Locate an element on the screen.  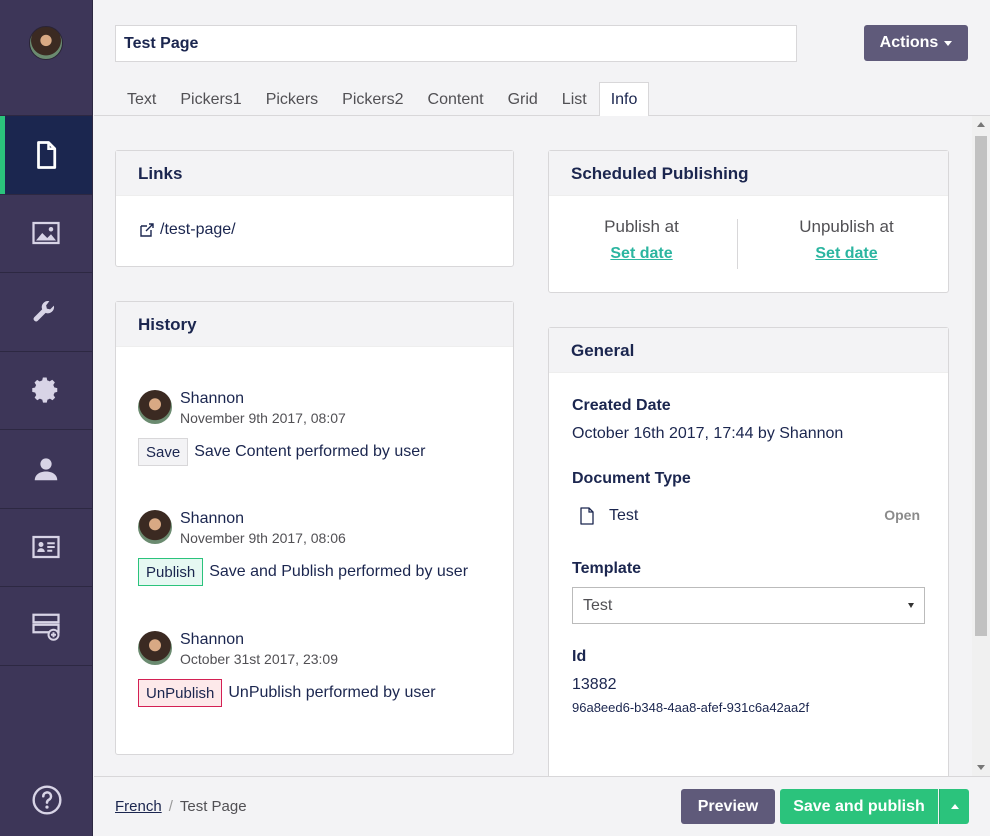
publish-at-column: Publish at Set date is located at coordinates (641, 240).